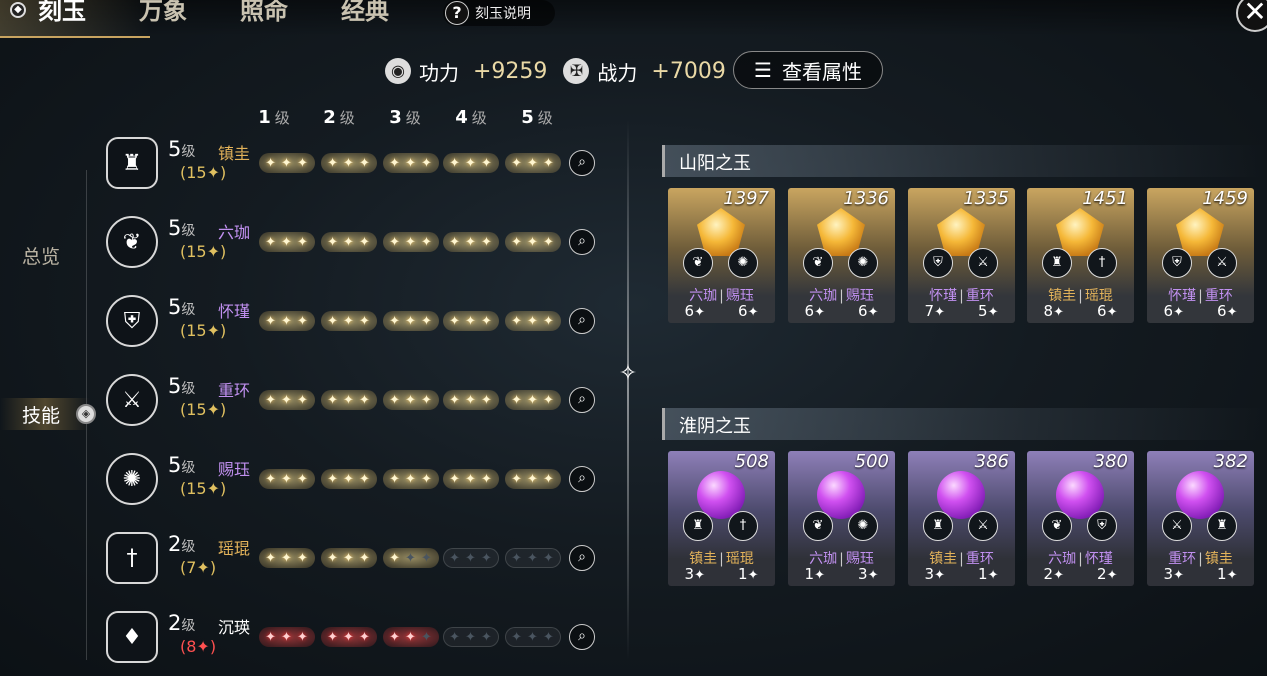 Image resolution: width=1267 pixels, height=676 pixels. I want to click on skill-row: ♦ 2级 沉瑛 (8✦) ✦ ✦ ✦ ✦ ✦ ✦ ✦ ✦ ✦ ✦ ✦ ✦ ✦ ✦ ✦ ⌕, so click(356, 643).